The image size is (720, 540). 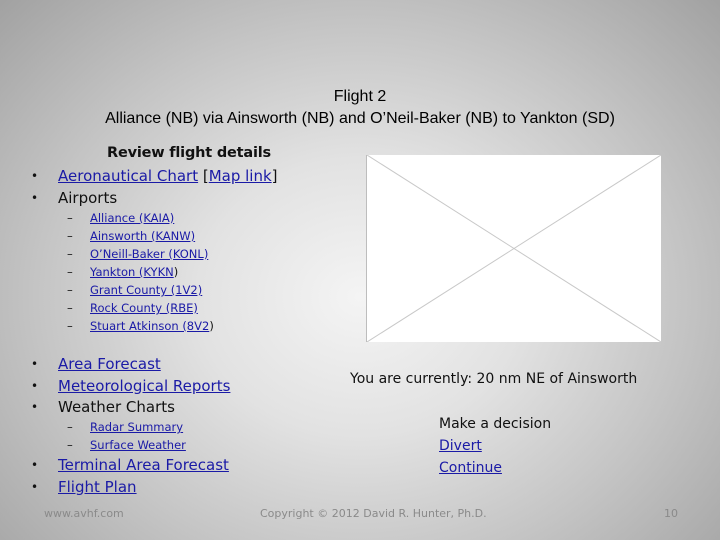 I want to click on list-item-weather-charts: • Weather Charts, so click(x=115, y=408).